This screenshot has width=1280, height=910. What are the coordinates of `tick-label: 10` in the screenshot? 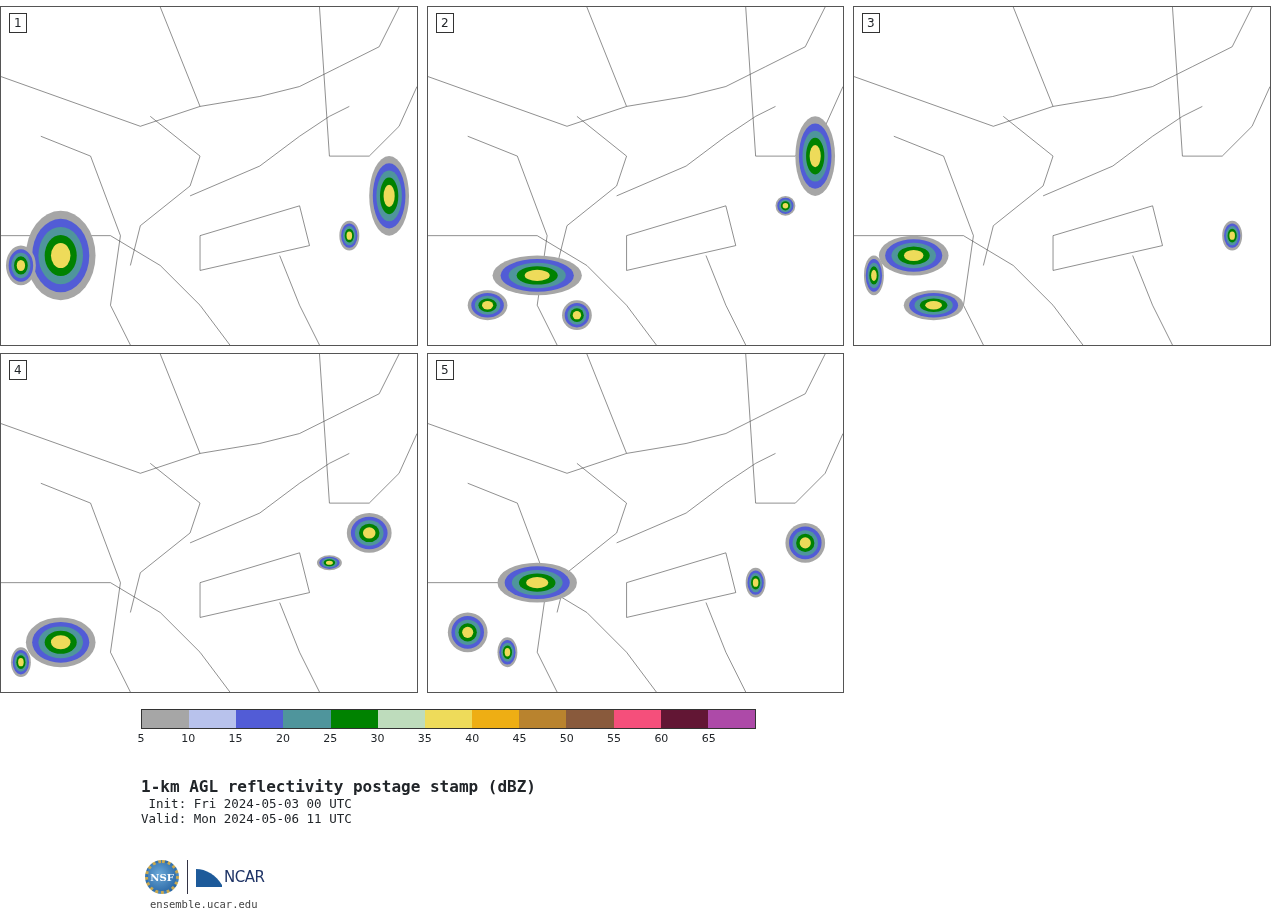 It's located at (188, 738).